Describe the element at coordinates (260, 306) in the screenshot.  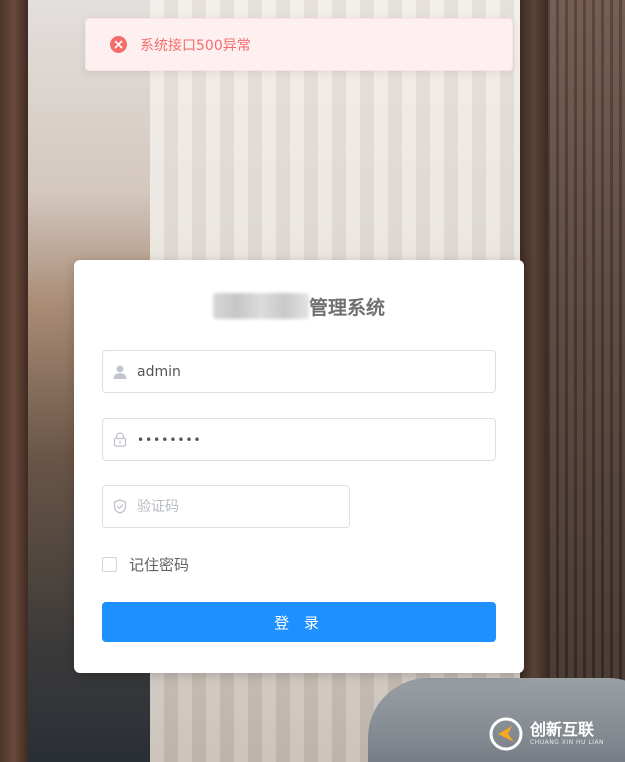
I see `redacted-title-prefix` at that location.